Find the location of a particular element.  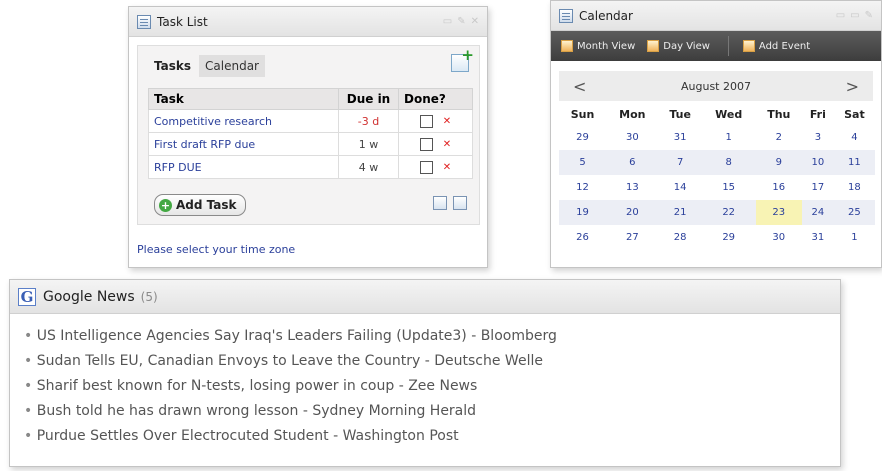

day-cell: 20 is located at coordinates (632, 212).